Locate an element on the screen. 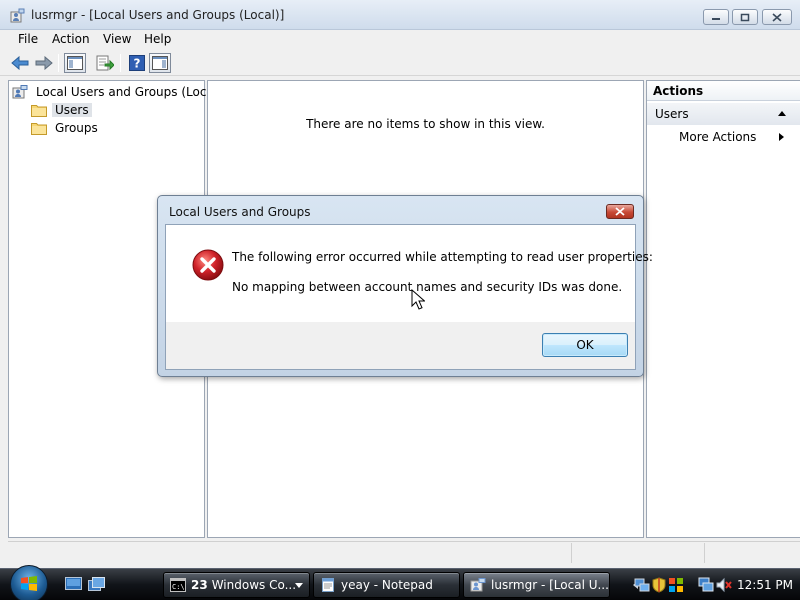 This screenshot has width=800, height=600. task-group-count: 23 is located at coordinates (199, 585).